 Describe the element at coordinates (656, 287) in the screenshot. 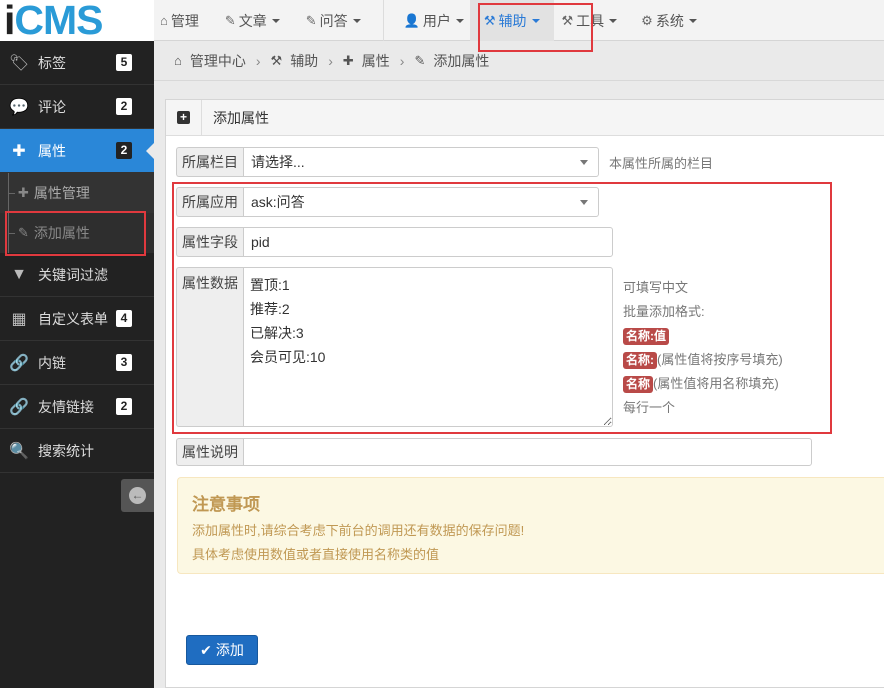

I see `hint-line: 可填写中文` at that location.